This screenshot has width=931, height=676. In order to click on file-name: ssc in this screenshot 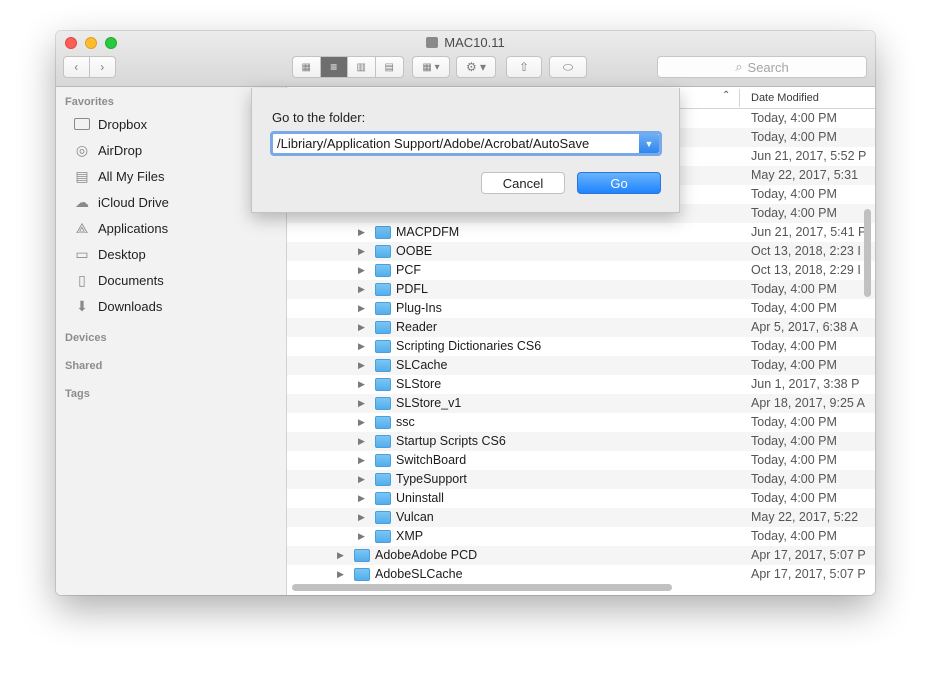, I will do `click(405, 422)`.